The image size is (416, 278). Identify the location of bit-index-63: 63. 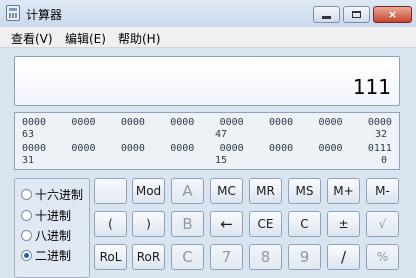
(28, 134).